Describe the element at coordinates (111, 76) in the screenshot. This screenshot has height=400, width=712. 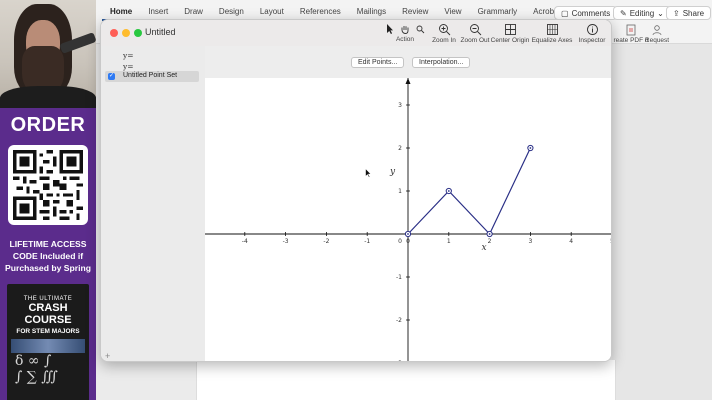
I see `point-set-checkbox: ✓` at that location.